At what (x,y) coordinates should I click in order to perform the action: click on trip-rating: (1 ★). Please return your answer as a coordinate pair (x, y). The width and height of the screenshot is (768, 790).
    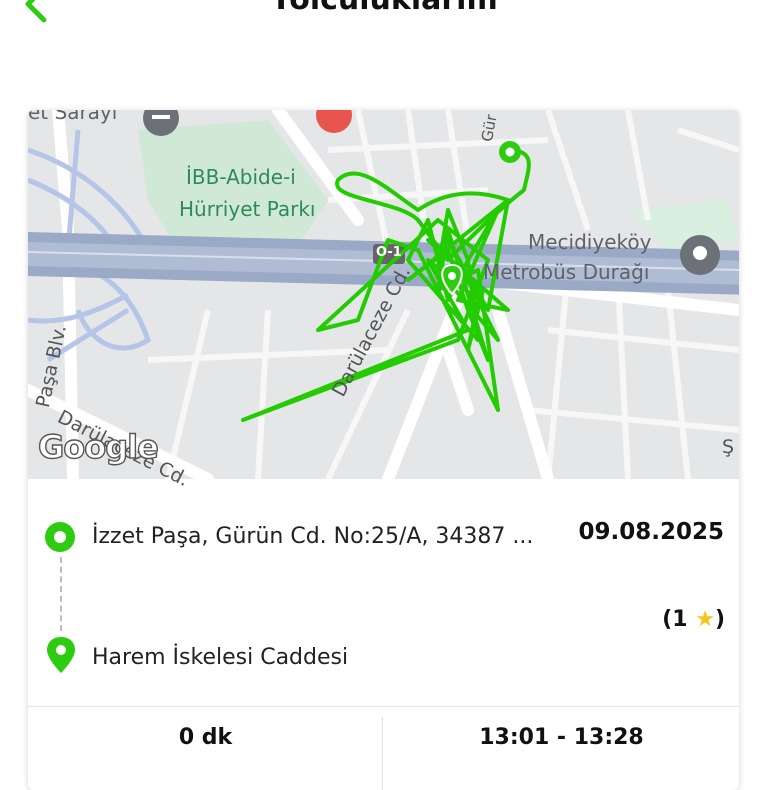
    Looking at the image, I should click on (693, 619).